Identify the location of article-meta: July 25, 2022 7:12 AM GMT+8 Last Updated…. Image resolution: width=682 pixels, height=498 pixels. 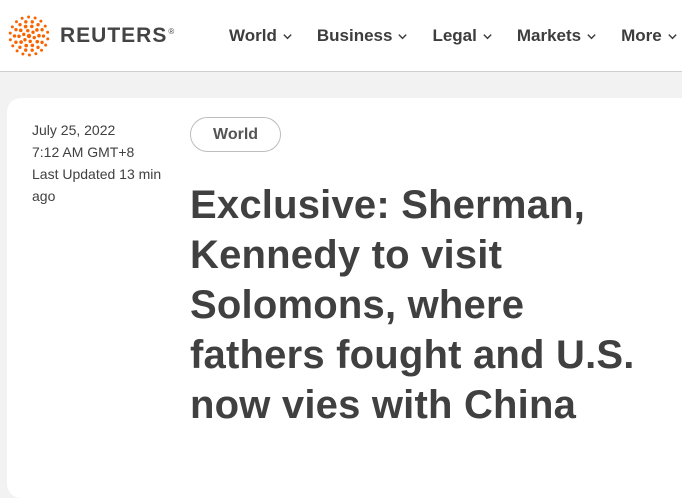
(102, 163).